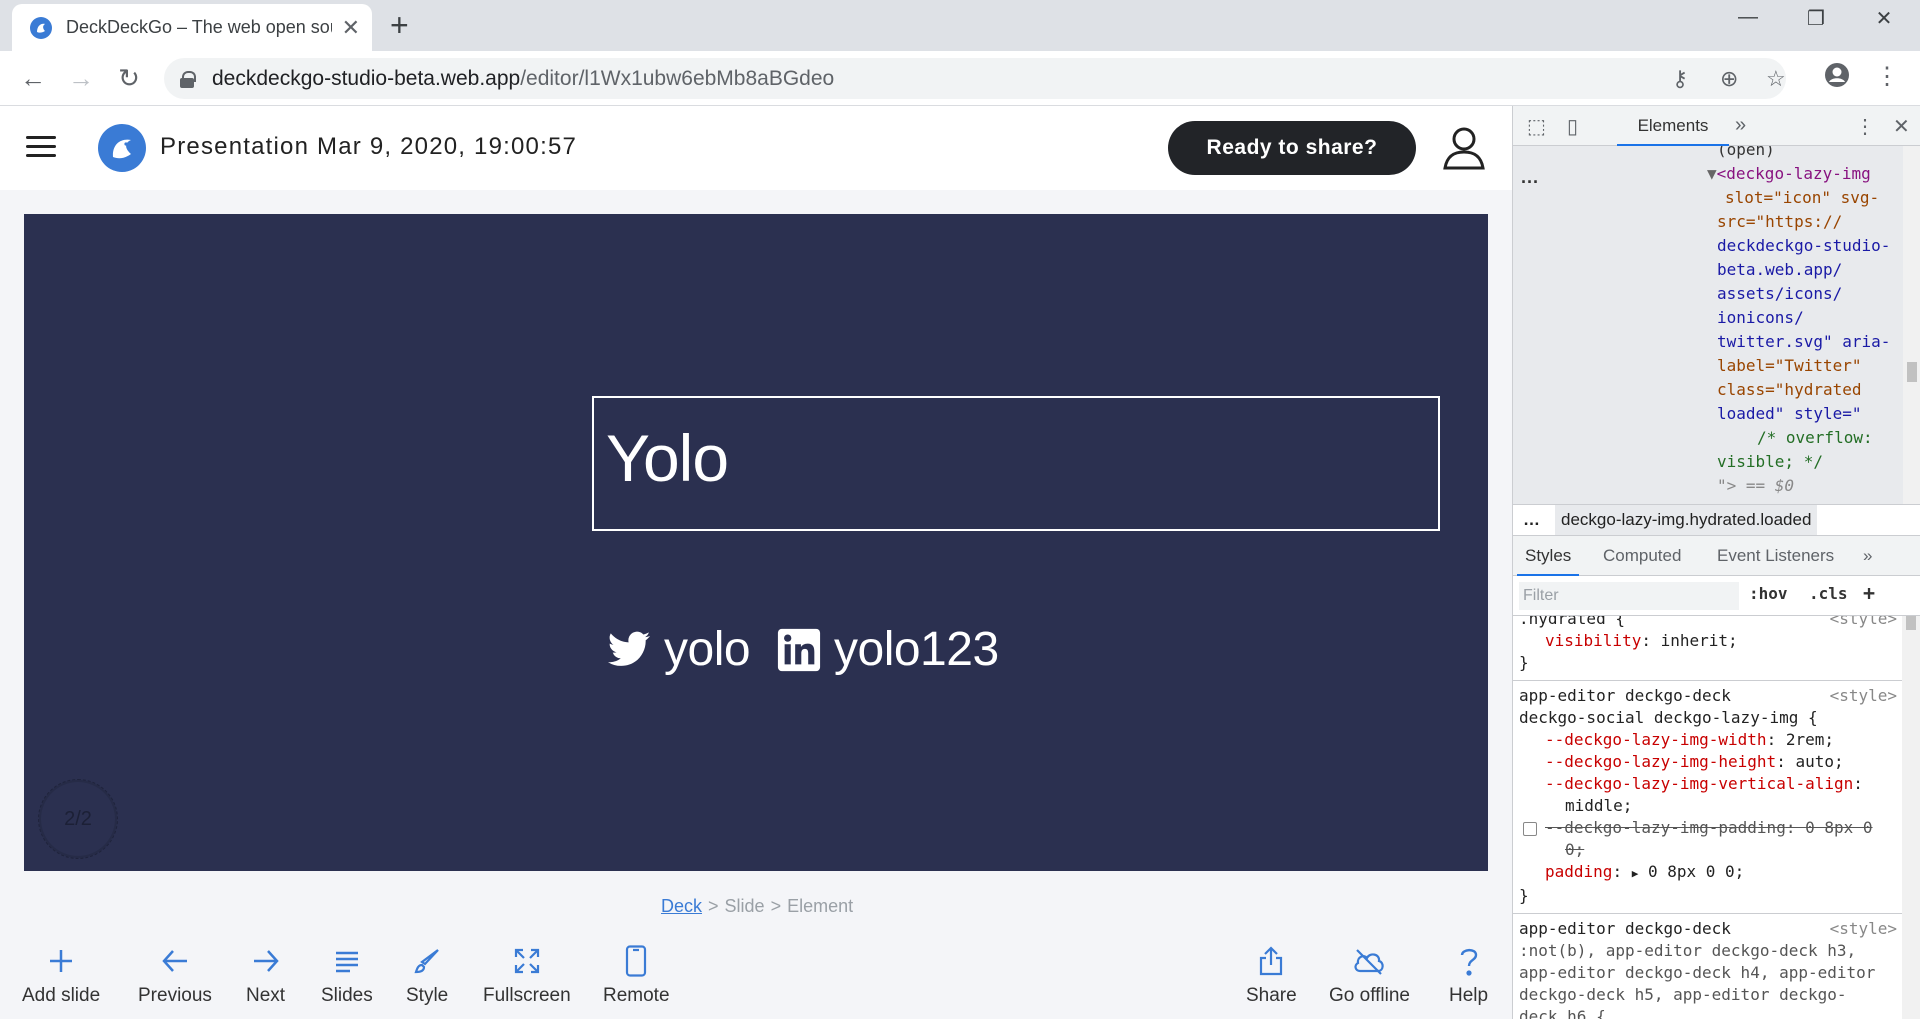 Image resolution: width=1920 pixels, height=1019 pixels. I want to click on add-to-apps-icon: ⊕, so click(1729, 79).